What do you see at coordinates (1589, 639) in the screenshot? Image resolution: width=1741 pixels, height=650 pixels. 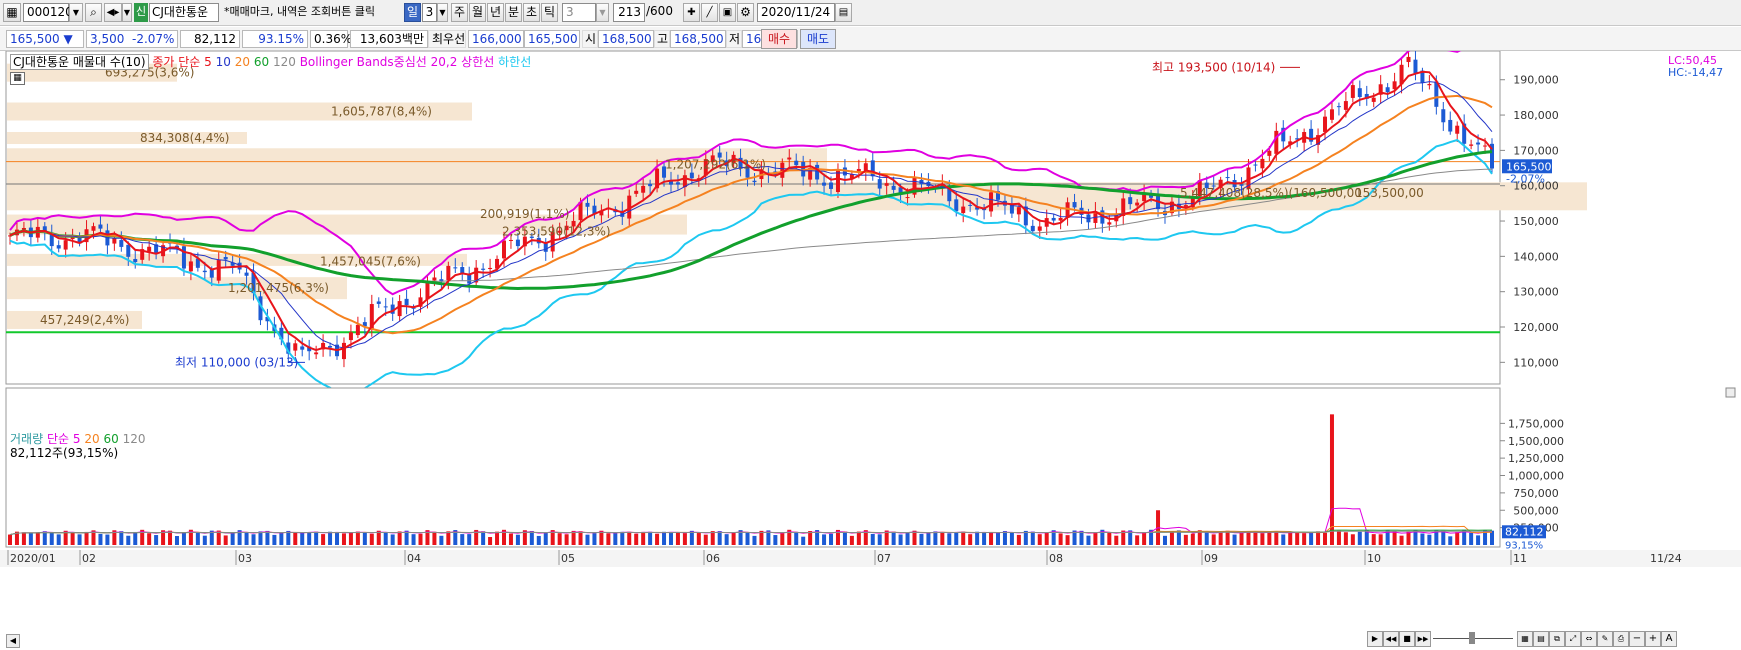 I see `fit-icon: ⇔` at bounding box center [1589, 639].